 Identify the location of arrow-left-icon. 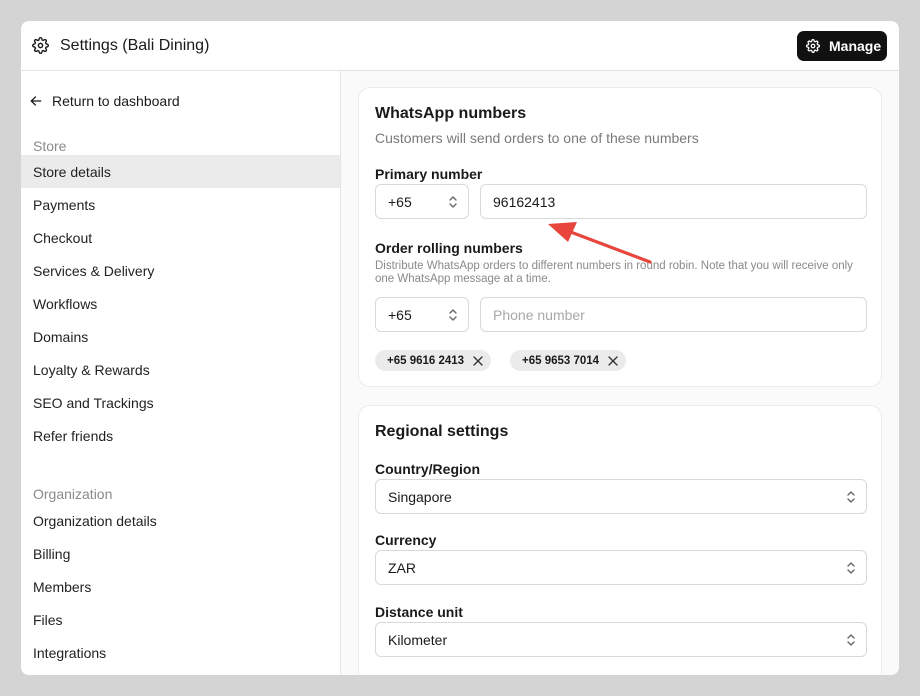
(36, 101).